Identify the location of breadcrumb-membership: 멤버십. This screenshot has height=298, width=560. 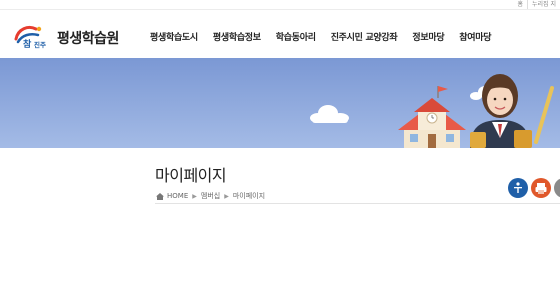
(210, 196).